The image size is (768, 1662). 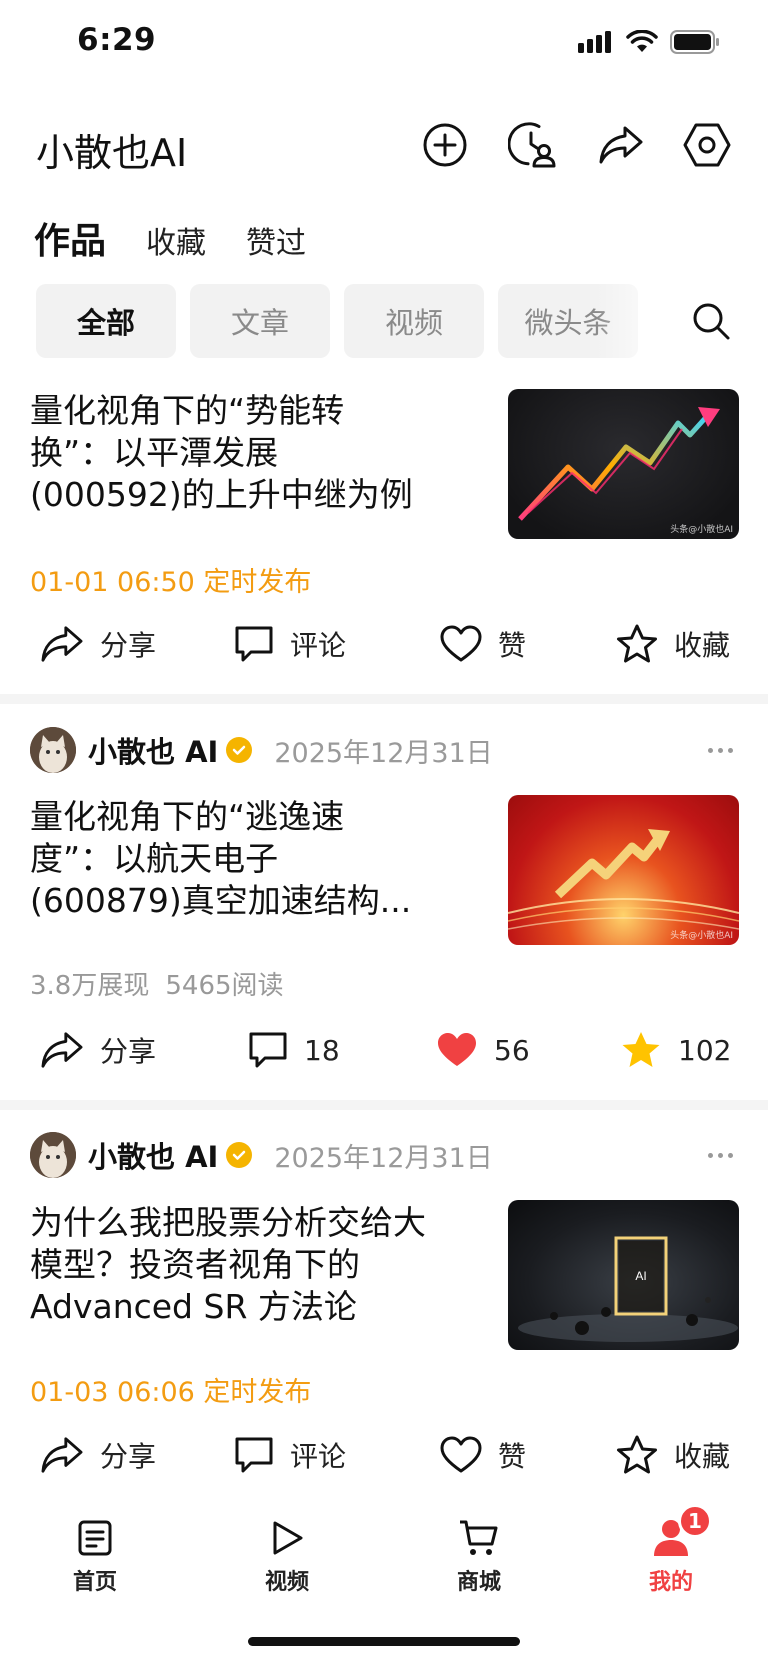 I want to click on search-icon, so click(x=711, y=321).